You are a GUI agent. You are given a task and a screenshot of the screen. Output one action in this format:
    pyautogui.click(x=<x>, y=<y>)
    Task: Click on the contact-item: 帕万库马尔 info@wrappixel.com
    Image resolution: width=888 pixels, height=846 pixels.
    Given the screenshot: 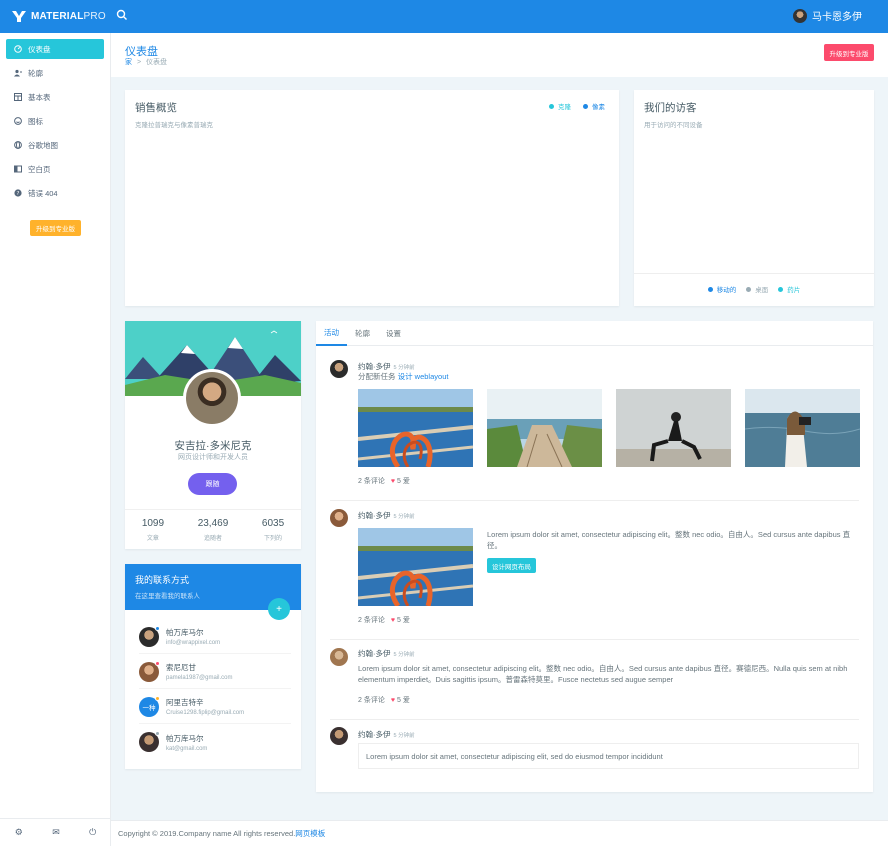 What is the action you would take?
    pyautogui.click(x=215, y=637)
    